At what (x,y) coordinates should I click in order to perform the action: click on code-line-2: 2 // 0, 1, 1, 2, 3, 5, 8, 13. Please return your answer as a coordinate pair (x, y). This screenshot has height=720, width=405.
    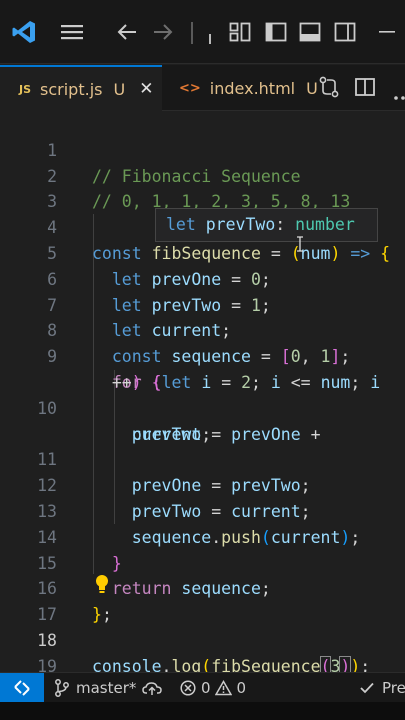
    Looking at the image, I should click on (202, 175).